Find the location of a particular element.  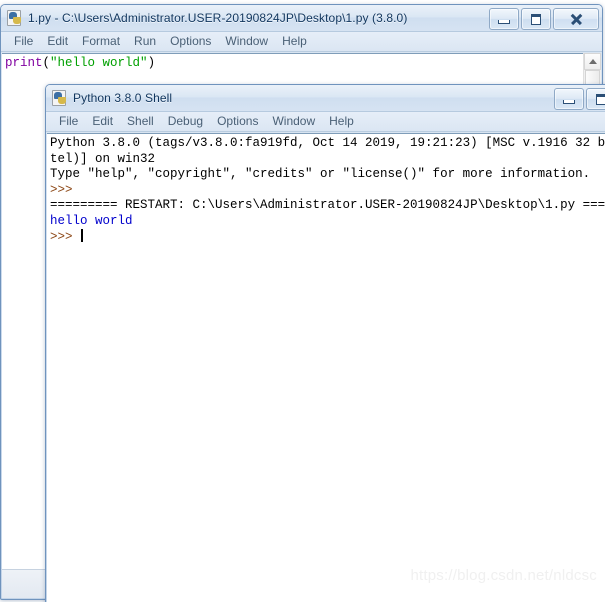

editor-menu-help: Help is located at coordinates (294, 41).